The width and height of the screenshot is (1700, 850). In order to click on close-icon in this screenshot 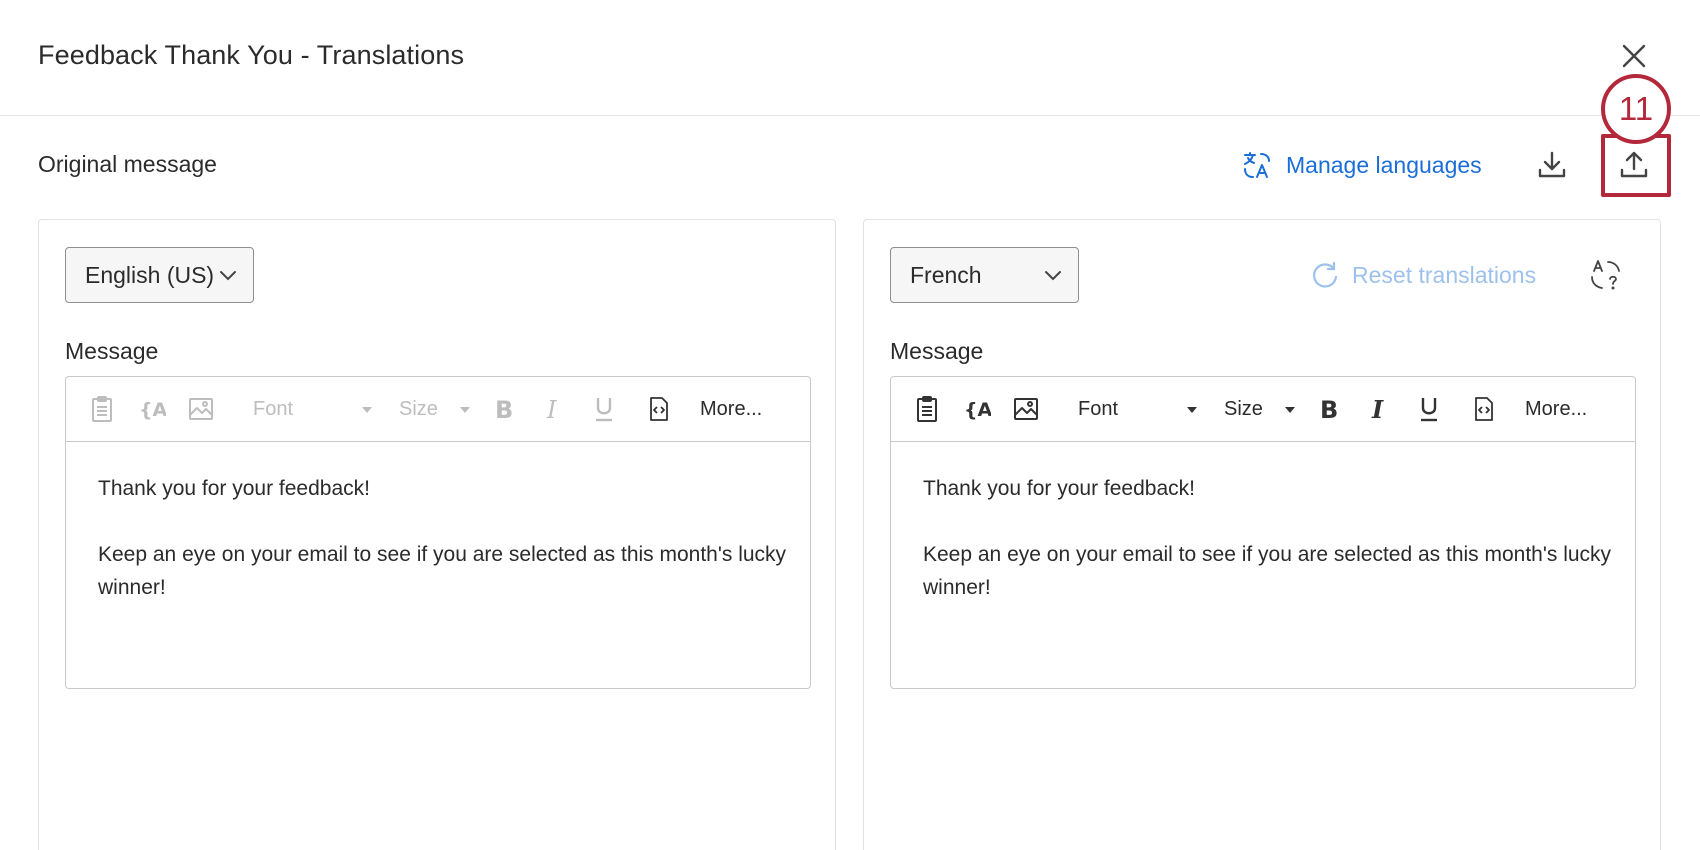, I will do `click(1634, 56)`.